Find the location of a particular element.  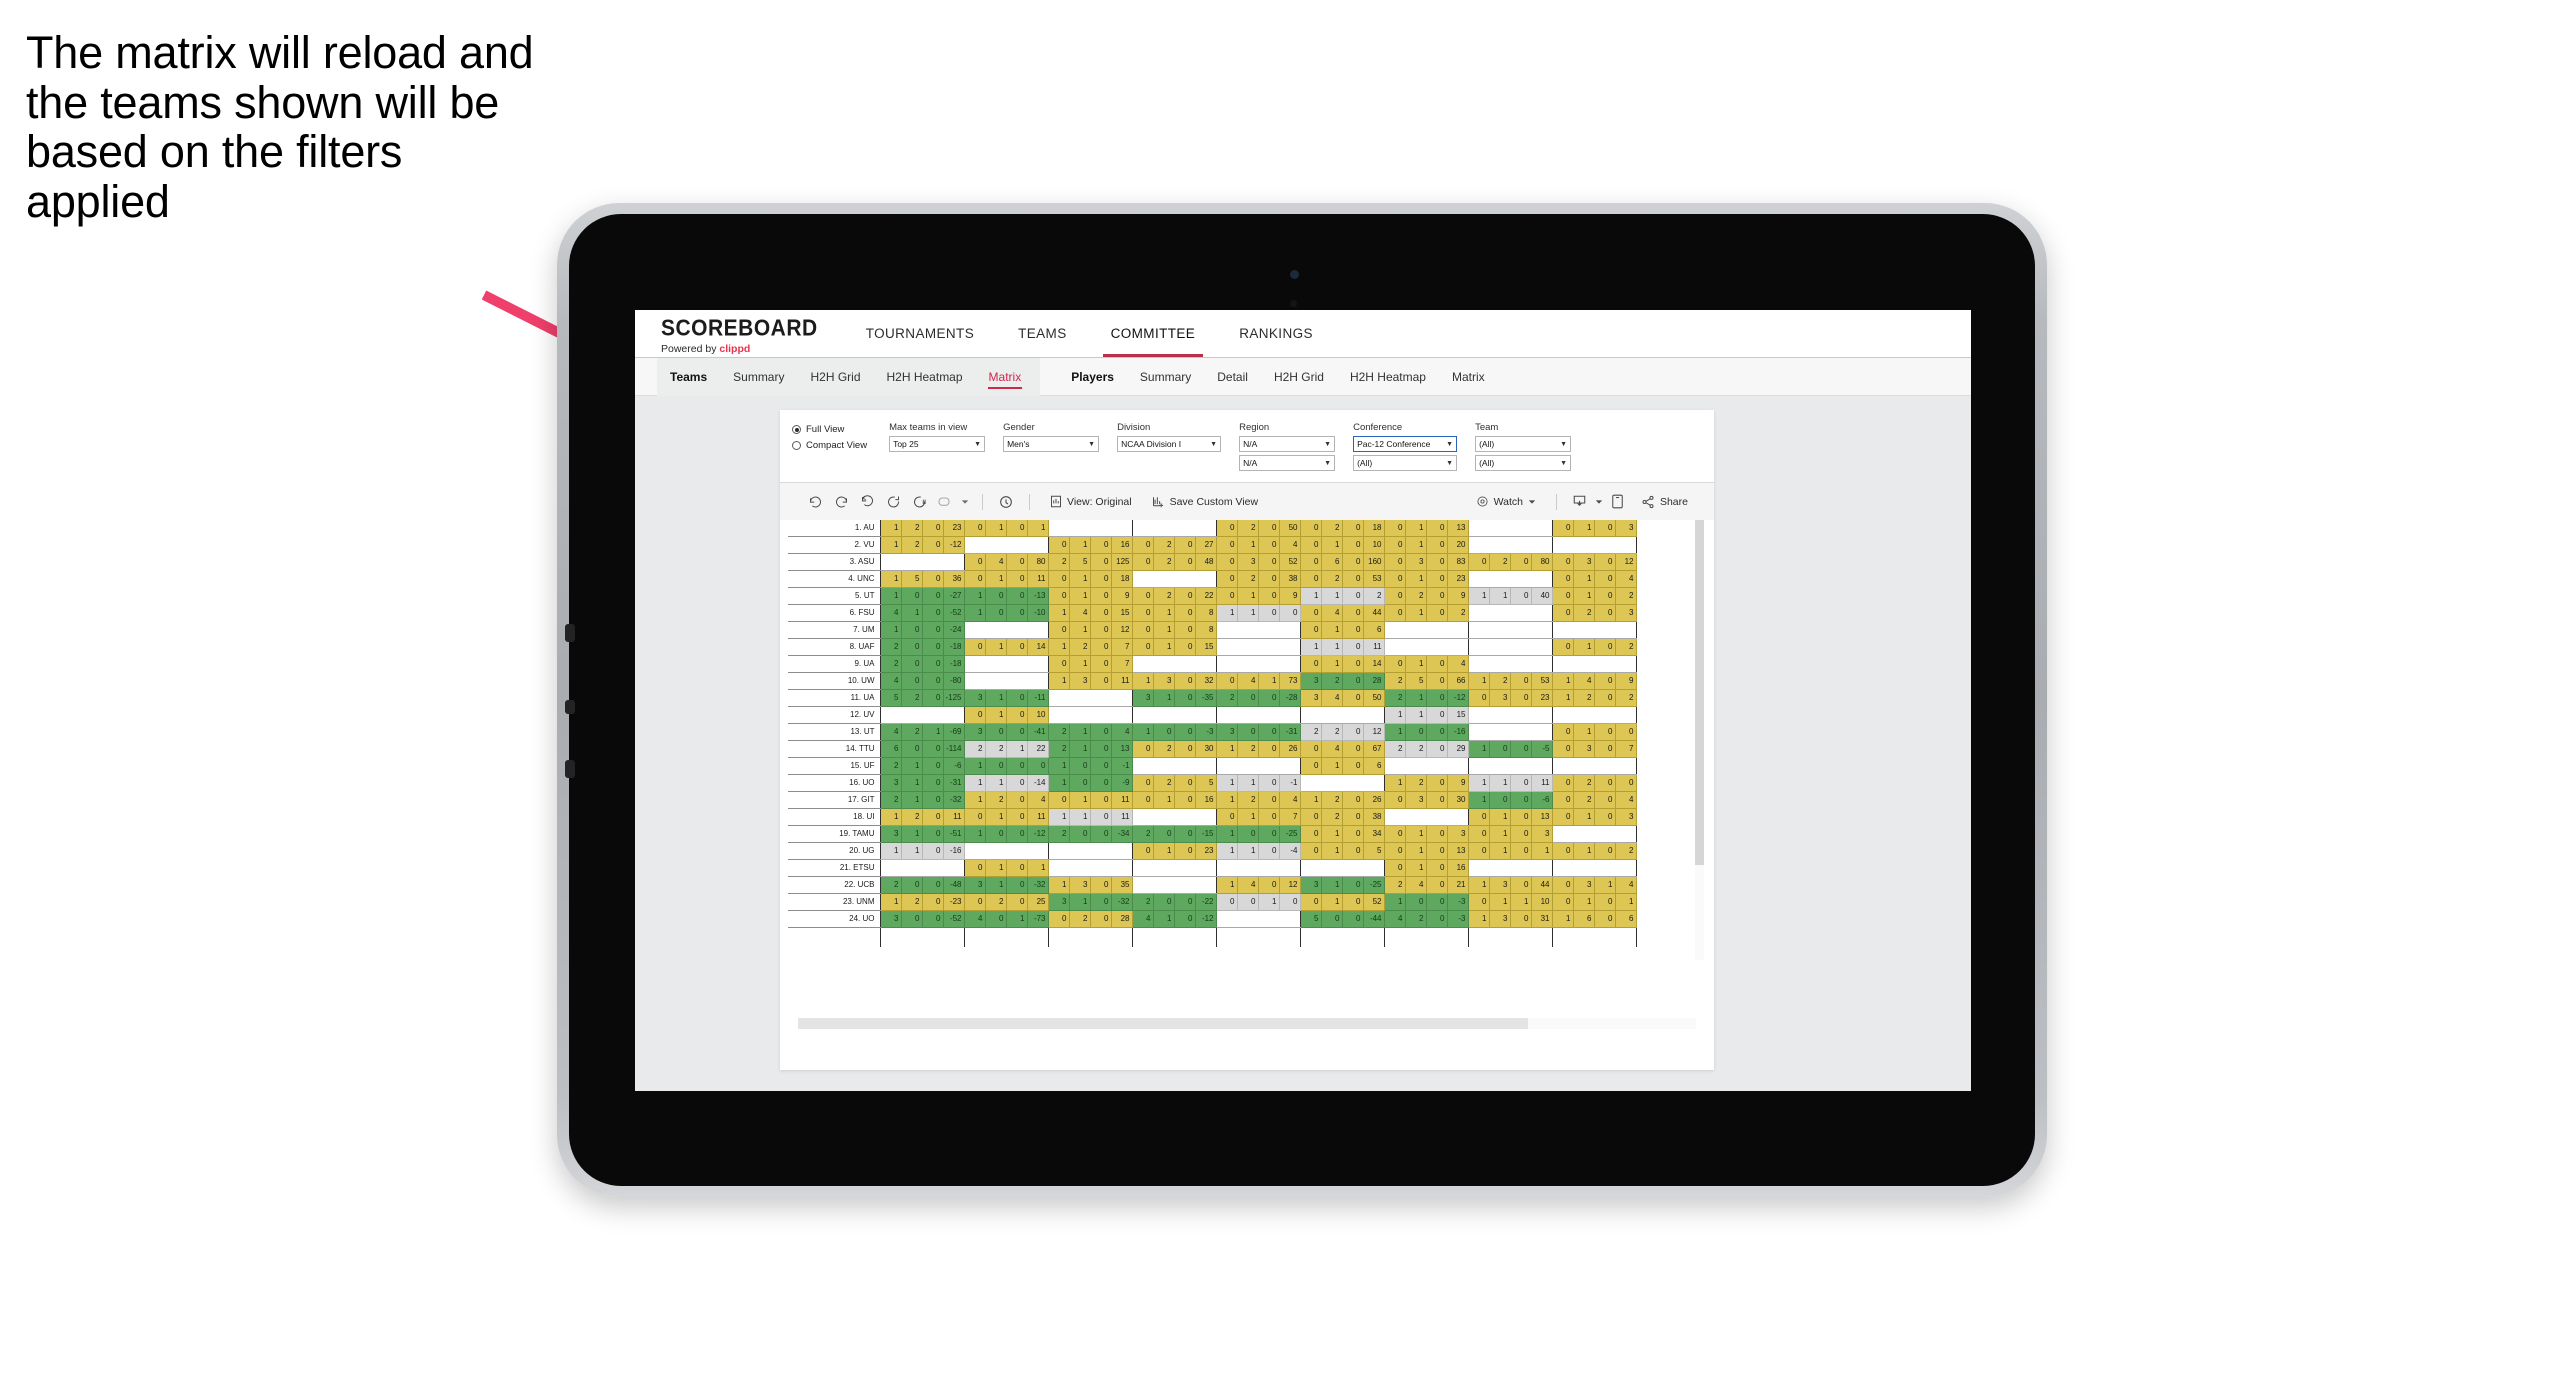

matrix-cell: -114 is located at coordinates (954, 749).